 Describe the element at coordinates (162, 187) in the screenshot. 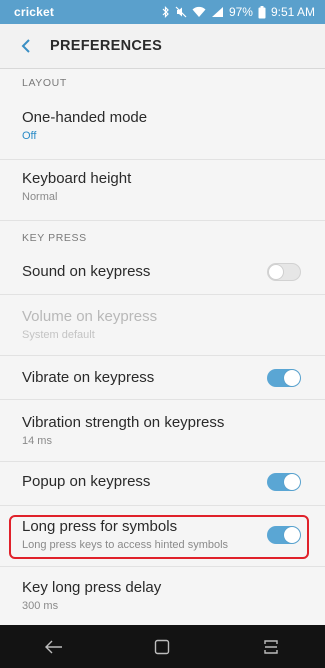

I see `setting-keyboard-height: Keyboard height Normal` at that location.